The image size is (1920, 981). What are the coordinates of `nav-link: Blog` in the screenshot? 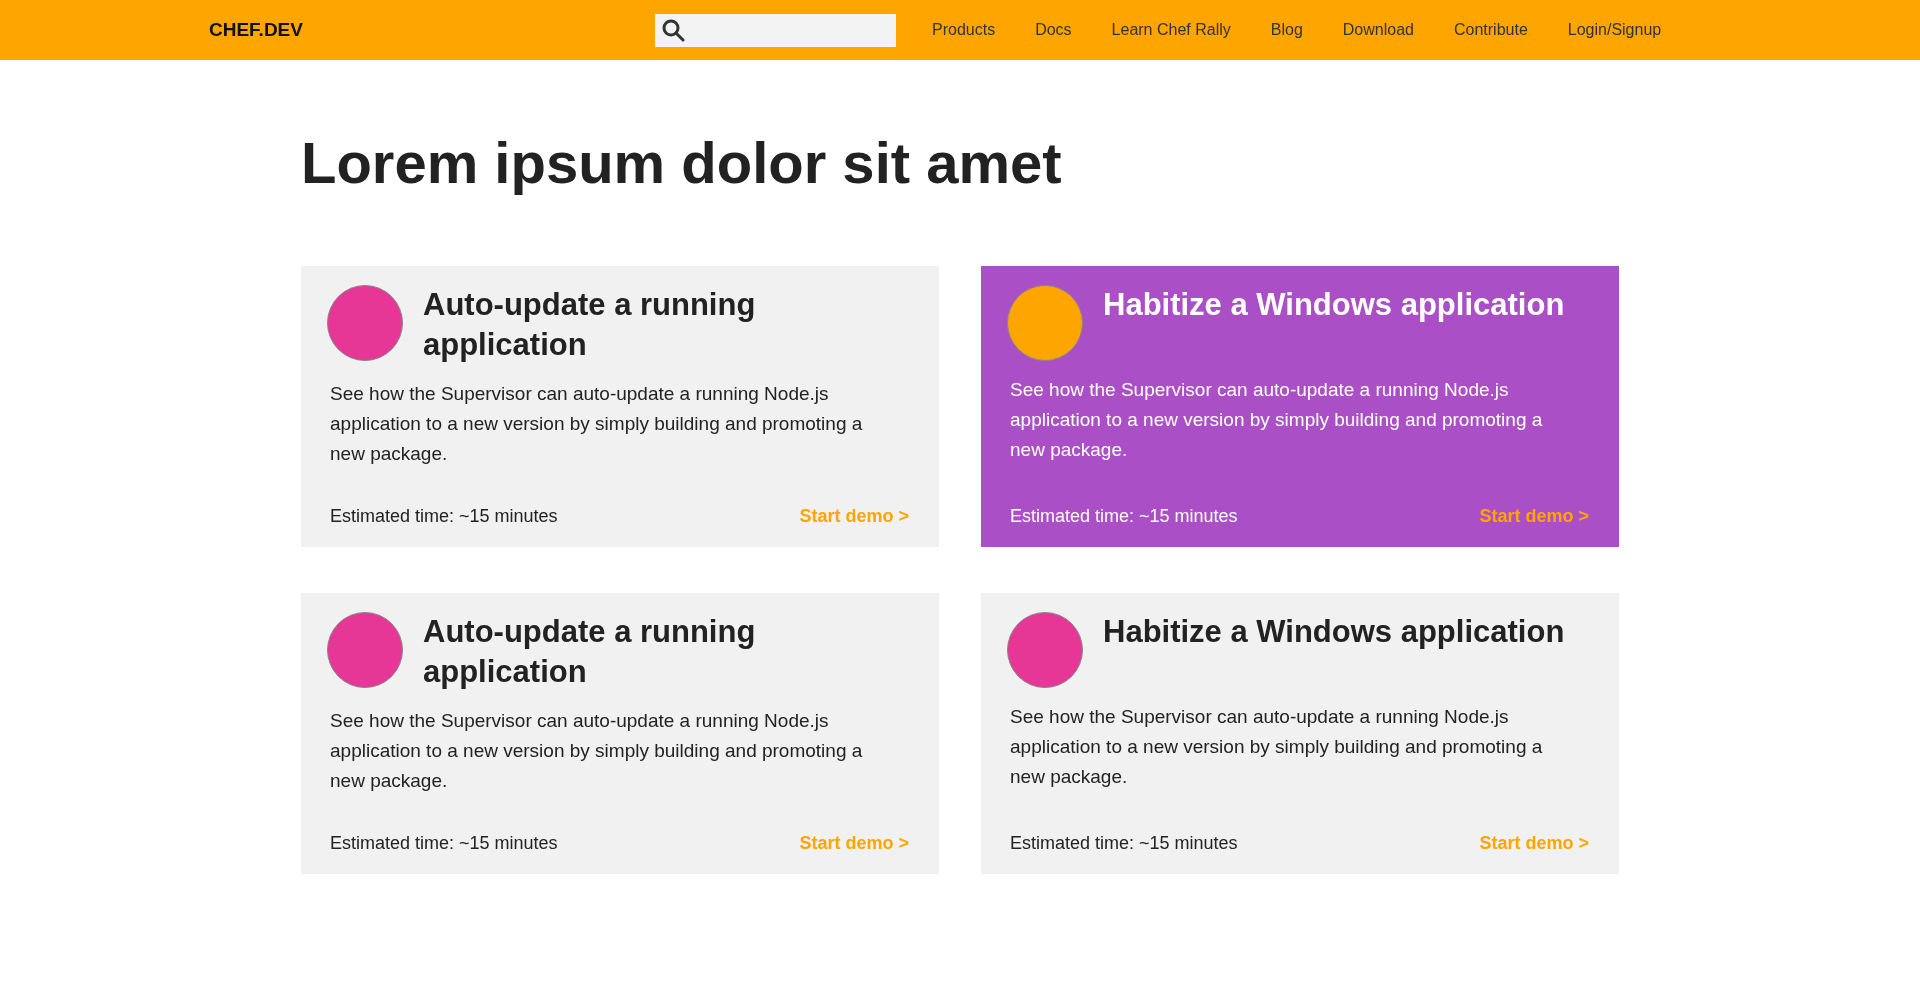 It's located at (1286, 30).